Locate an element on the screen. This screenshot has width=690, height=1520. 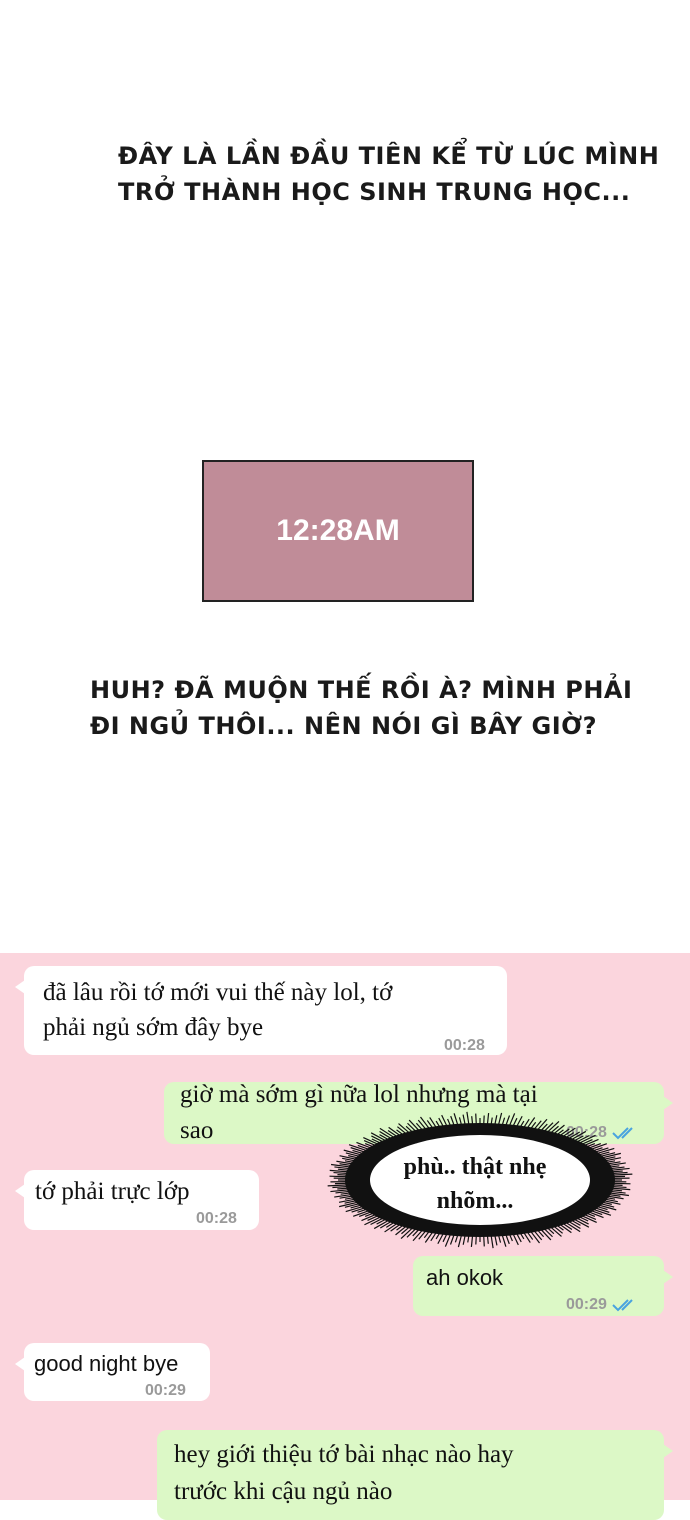
clock-panel: 12:28AM is located at coordinates (338, 531).